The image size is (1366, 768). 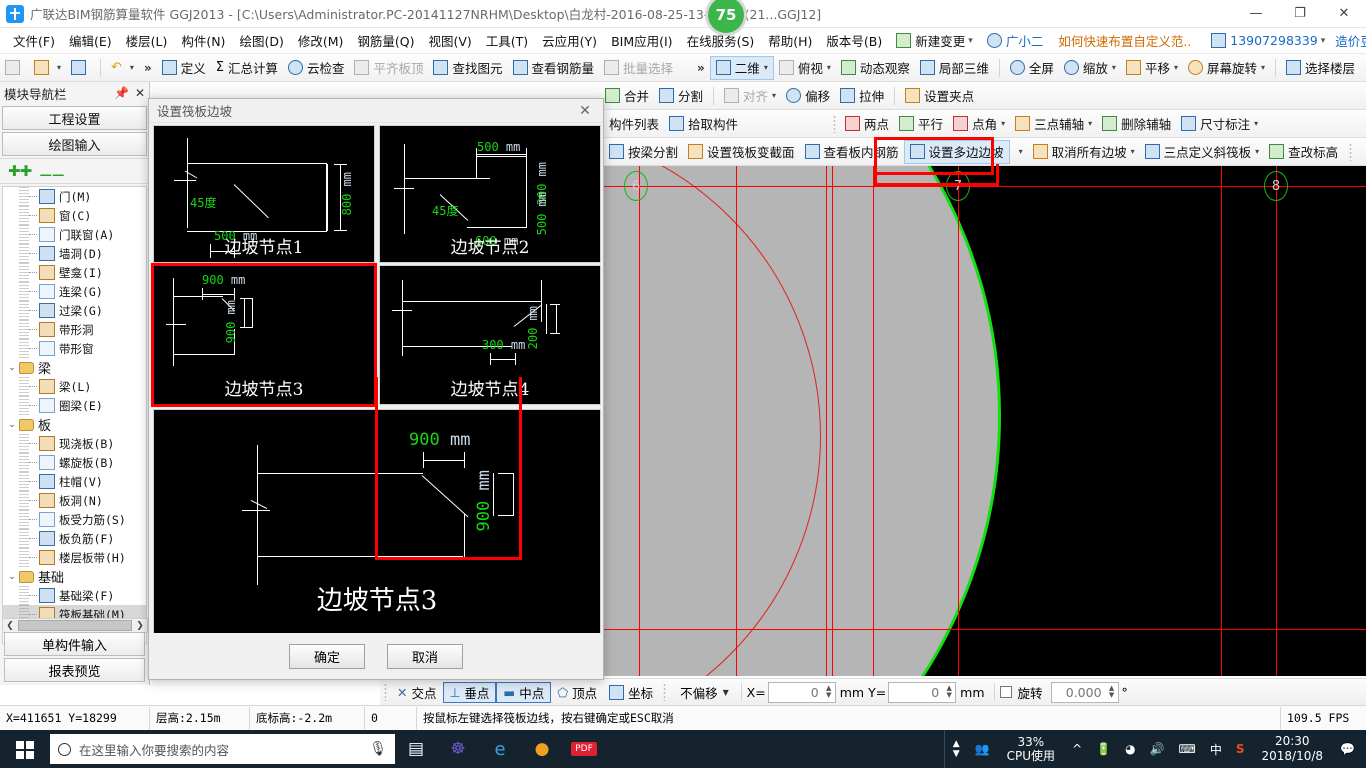 What do you see at coordinates (74, 481) in the screenshot?
I see `tree-item: 柱帽(V)` at bounding box center [74, 481].